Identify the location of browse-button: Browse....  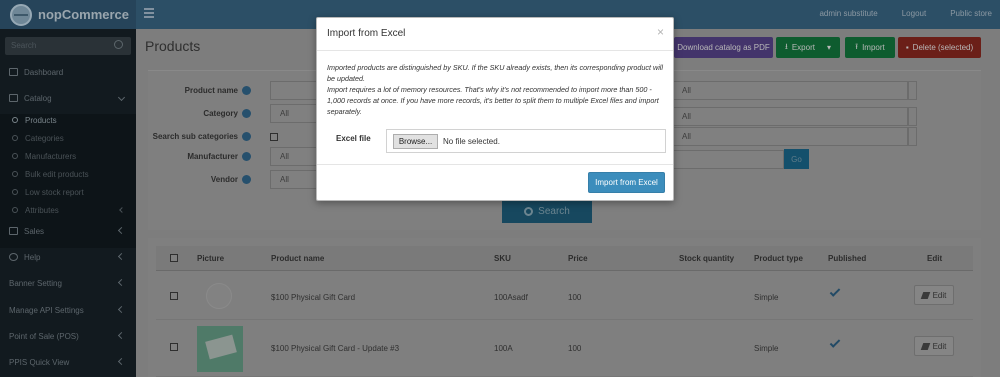
(415, 141).